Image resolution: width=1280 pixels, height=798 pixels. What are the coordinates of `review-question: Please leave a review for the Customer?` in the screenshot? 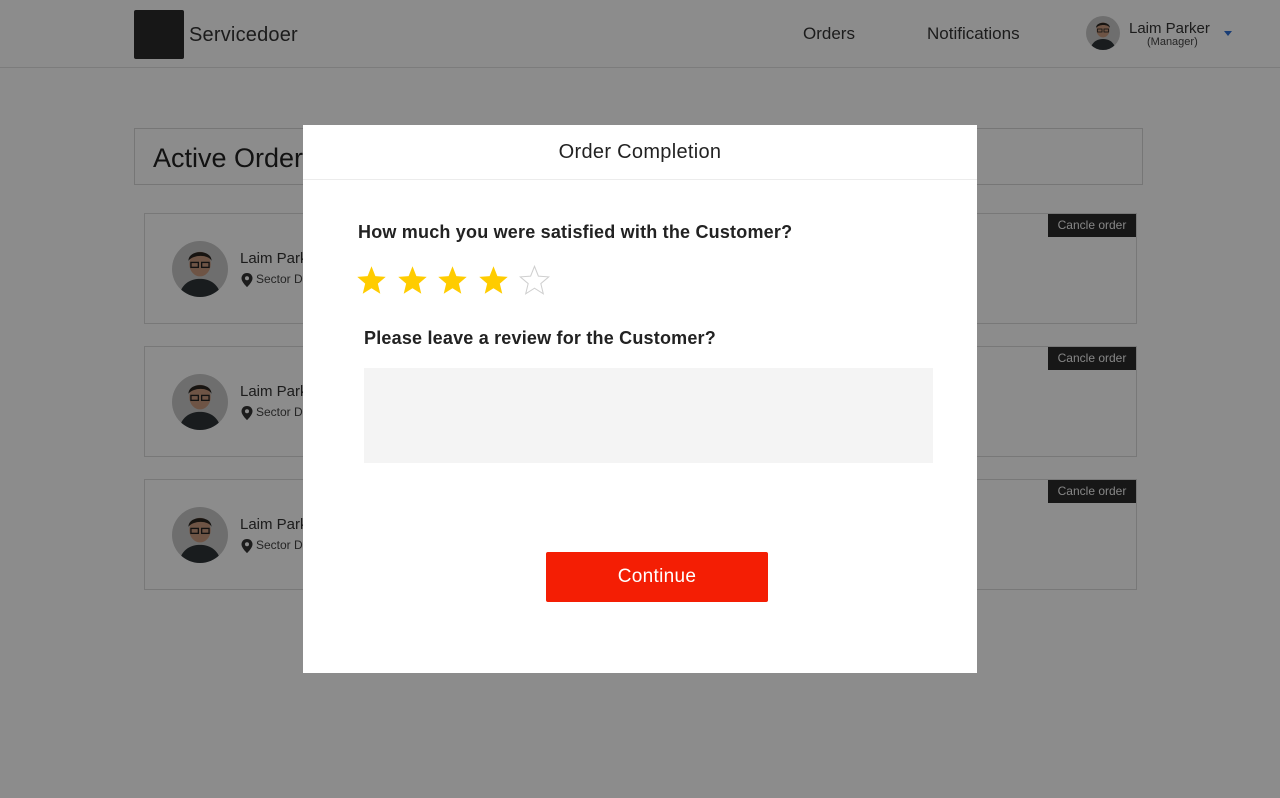 It's located at (540, 338).